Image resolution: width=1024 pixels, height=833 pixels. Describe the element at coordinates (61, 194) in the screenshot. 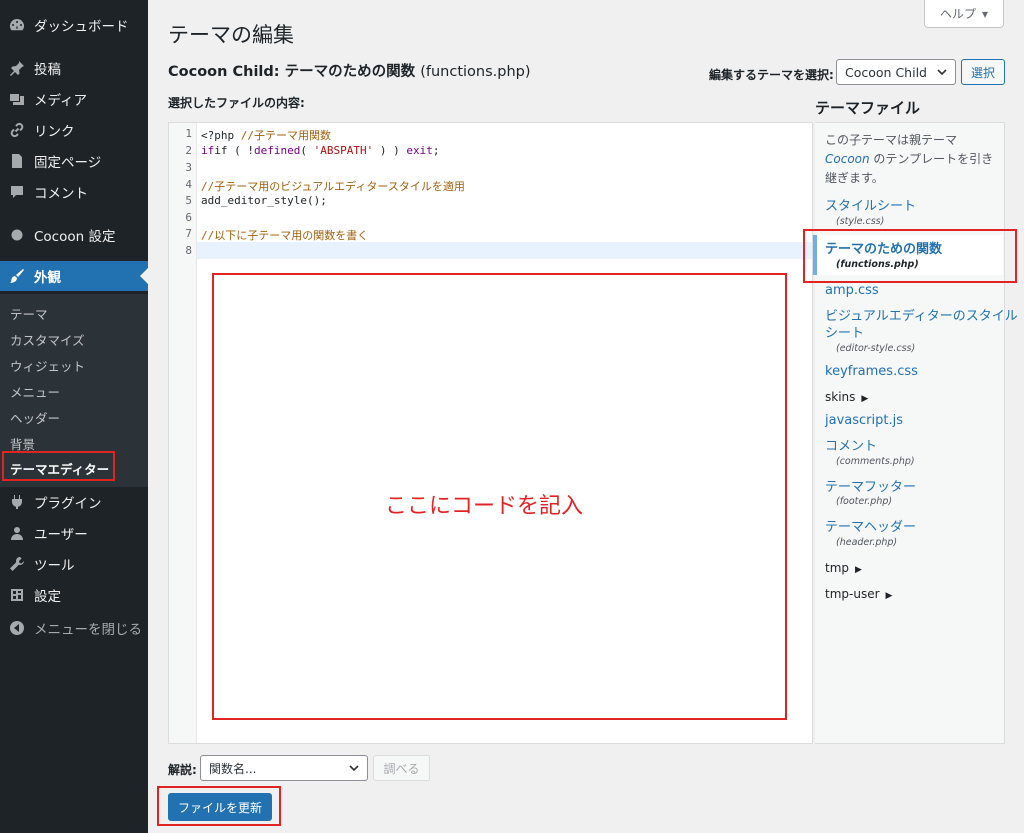

I see `menu-label: コメント` at that location.